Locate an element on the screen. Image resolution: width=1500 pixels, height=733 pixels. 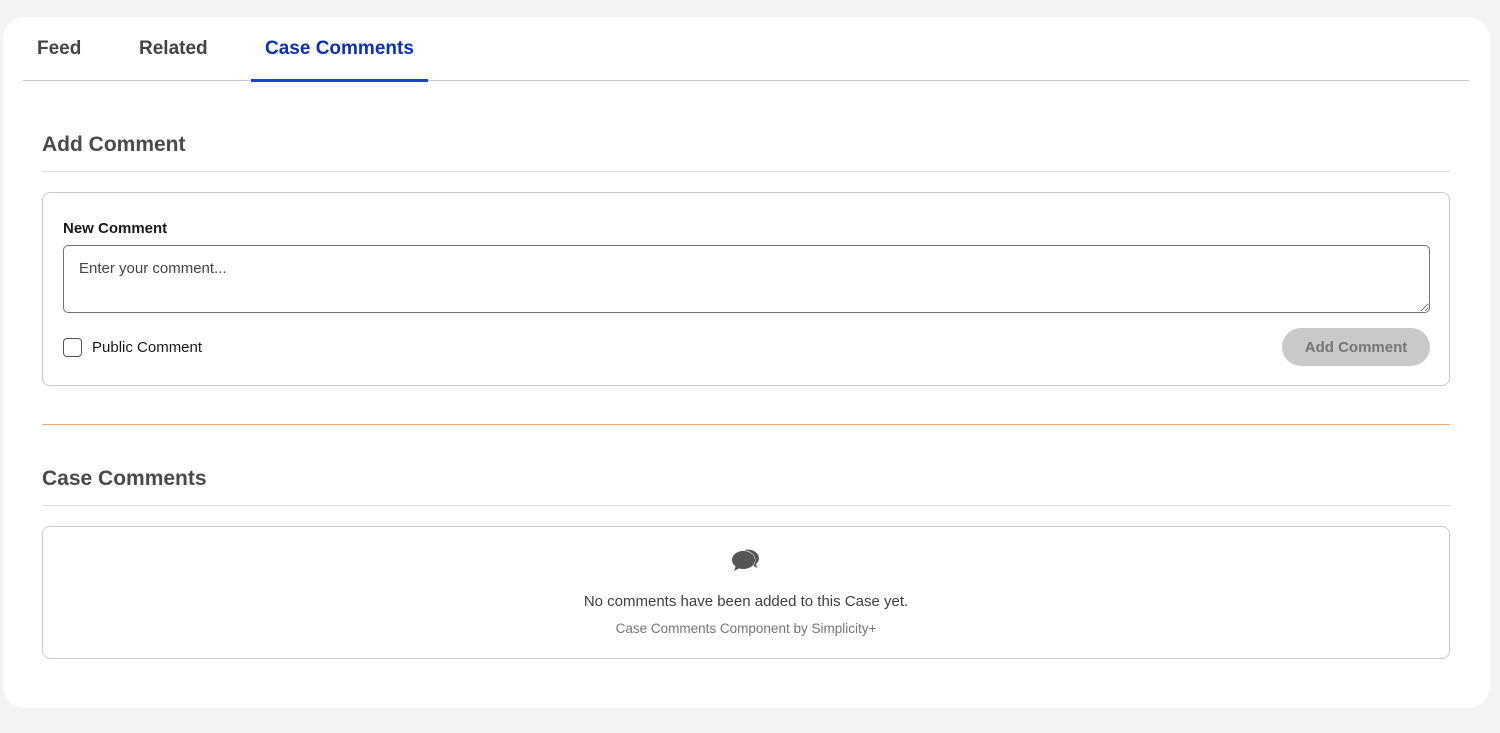
add-comment-heading: Add Comment is located at coordinates (746, 152).